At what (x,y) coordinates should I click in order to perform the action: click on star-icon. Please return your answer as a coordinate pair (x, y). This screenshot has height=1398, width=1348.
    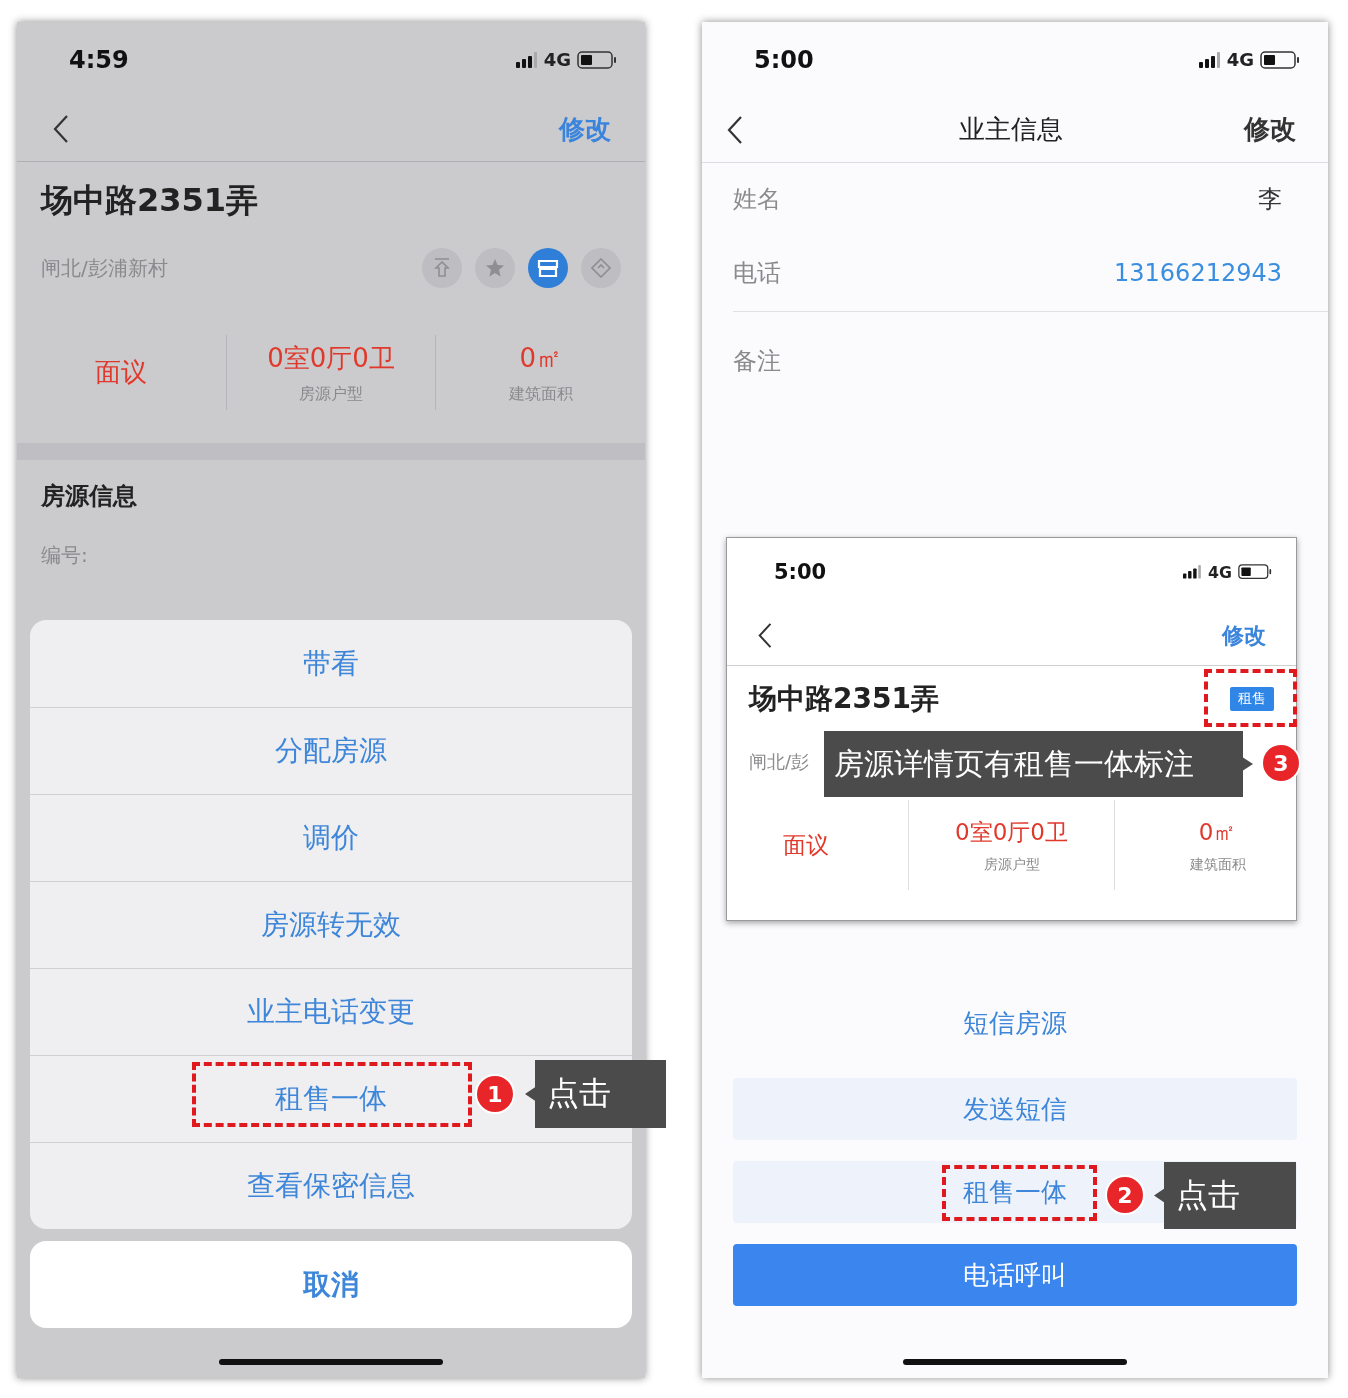
    Looking at the image, I should click on (495, 268).